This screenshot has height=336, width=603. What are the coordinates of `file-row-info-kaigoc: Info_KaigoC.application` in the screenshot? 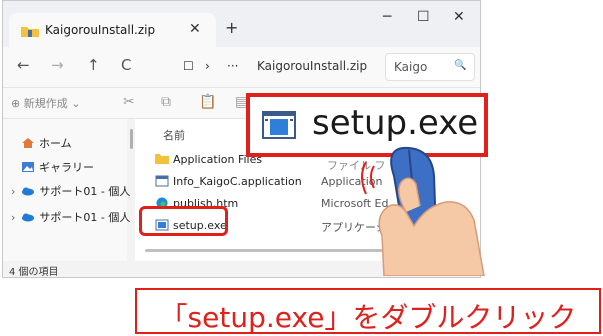 It's located at (228, 181).